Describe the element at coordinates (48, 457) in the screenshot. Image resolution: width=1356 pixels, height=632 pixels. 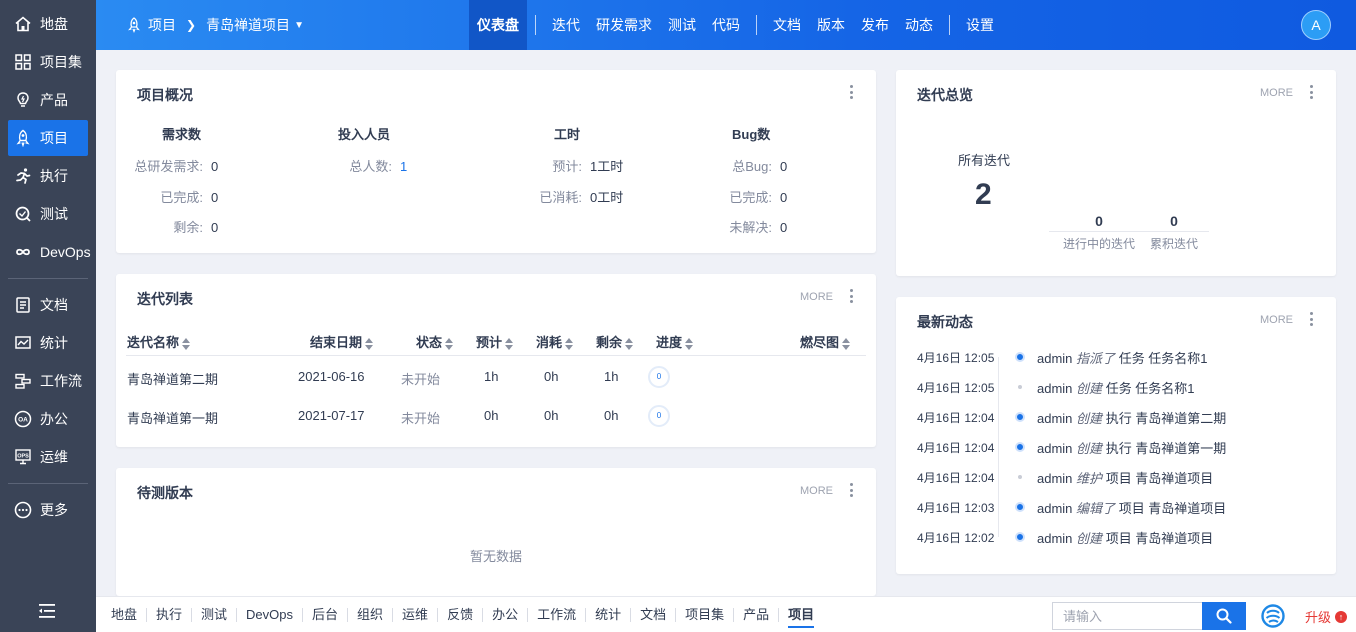
I see `sidebar-item-ops: OPS 运维` at that location.